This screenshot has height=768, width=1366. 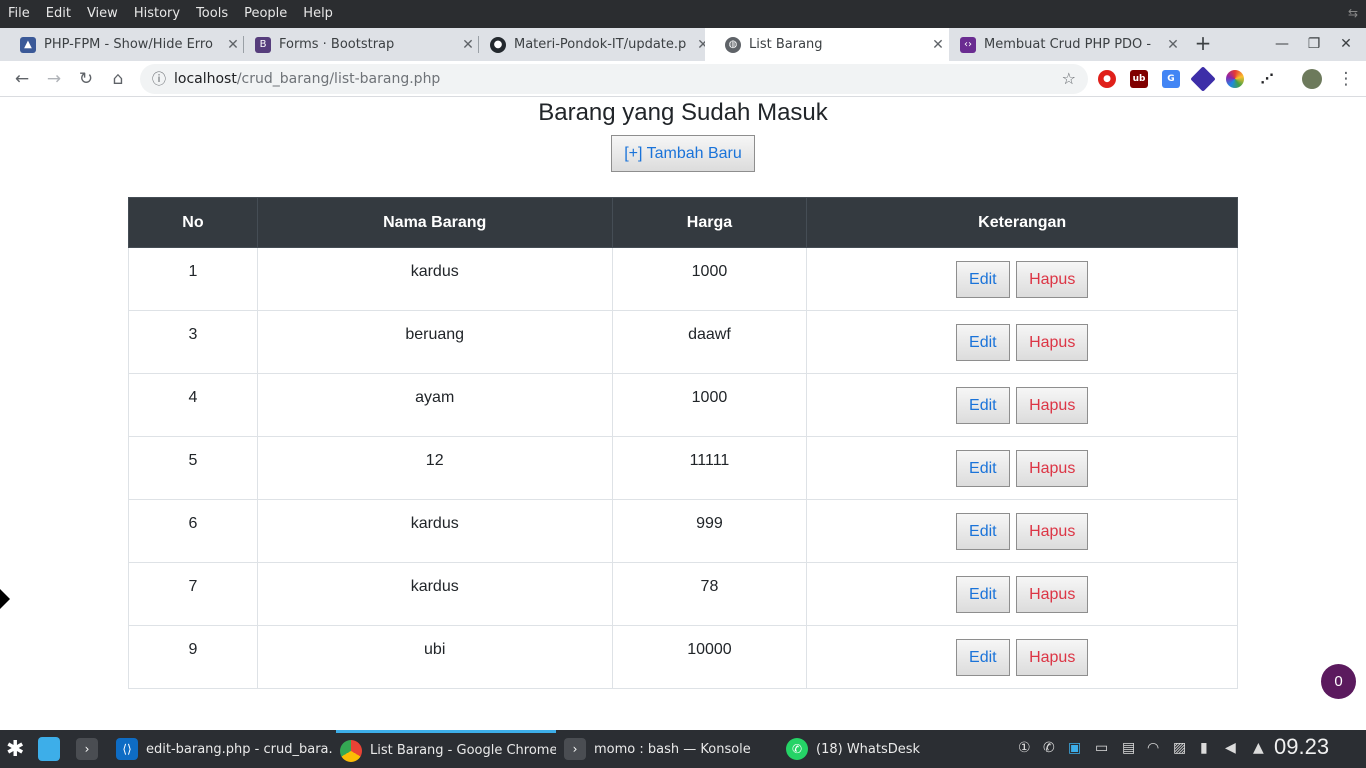 I want to click on tab-github: ● Materi-Pondok-IT/update.p ✕, so click(x=592, y=44).